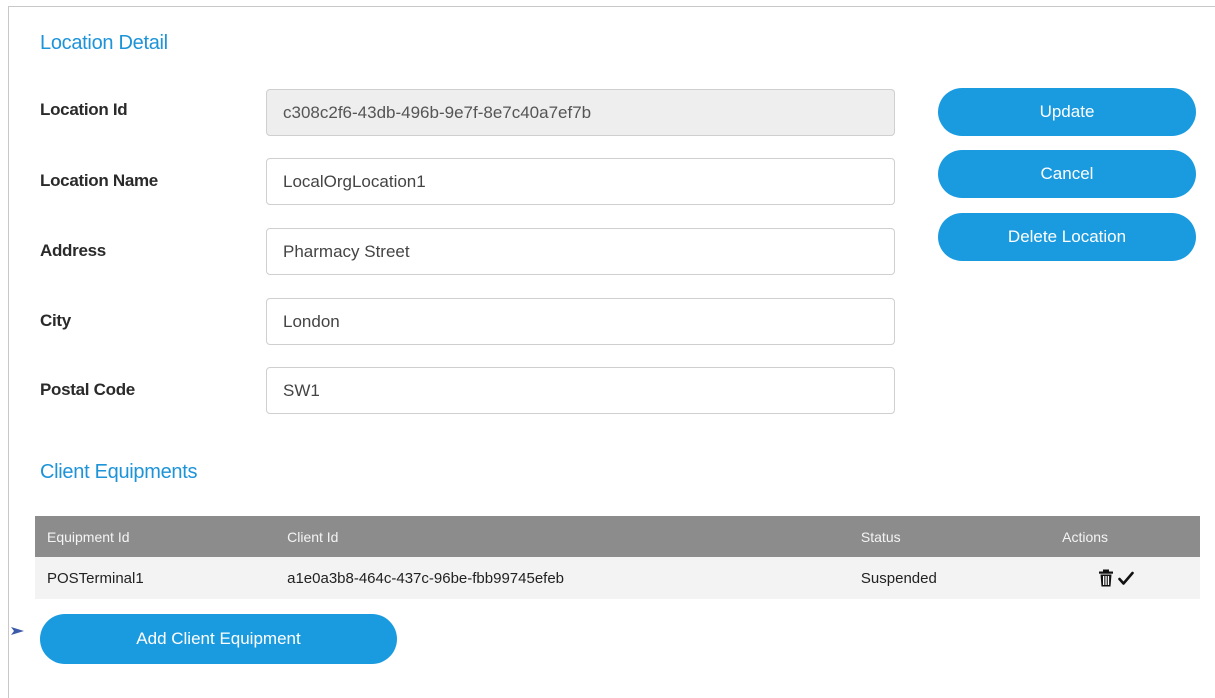 This screenshot has width=1215, height=698. I want to click on client-equipments-title: Client Equipments, so click(119, 472).